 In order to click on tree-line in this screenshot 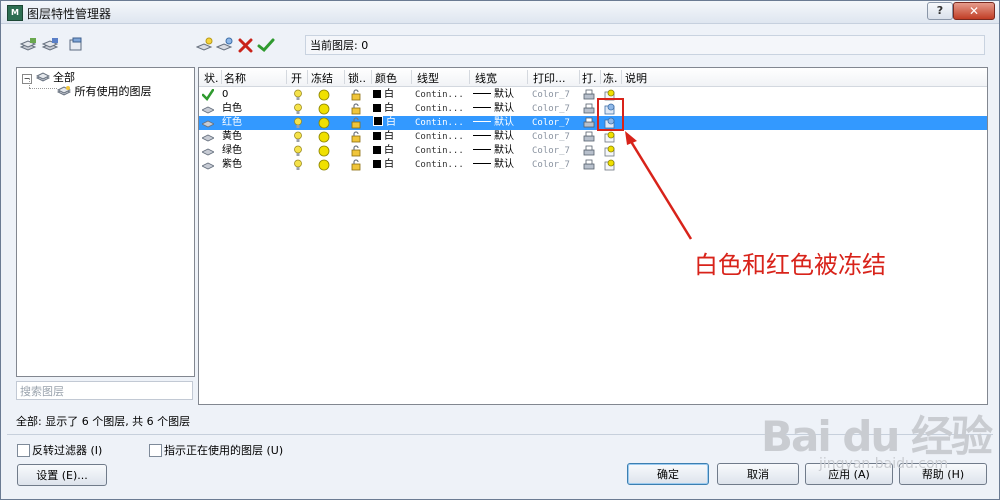, I will do `click(43, 89)`.